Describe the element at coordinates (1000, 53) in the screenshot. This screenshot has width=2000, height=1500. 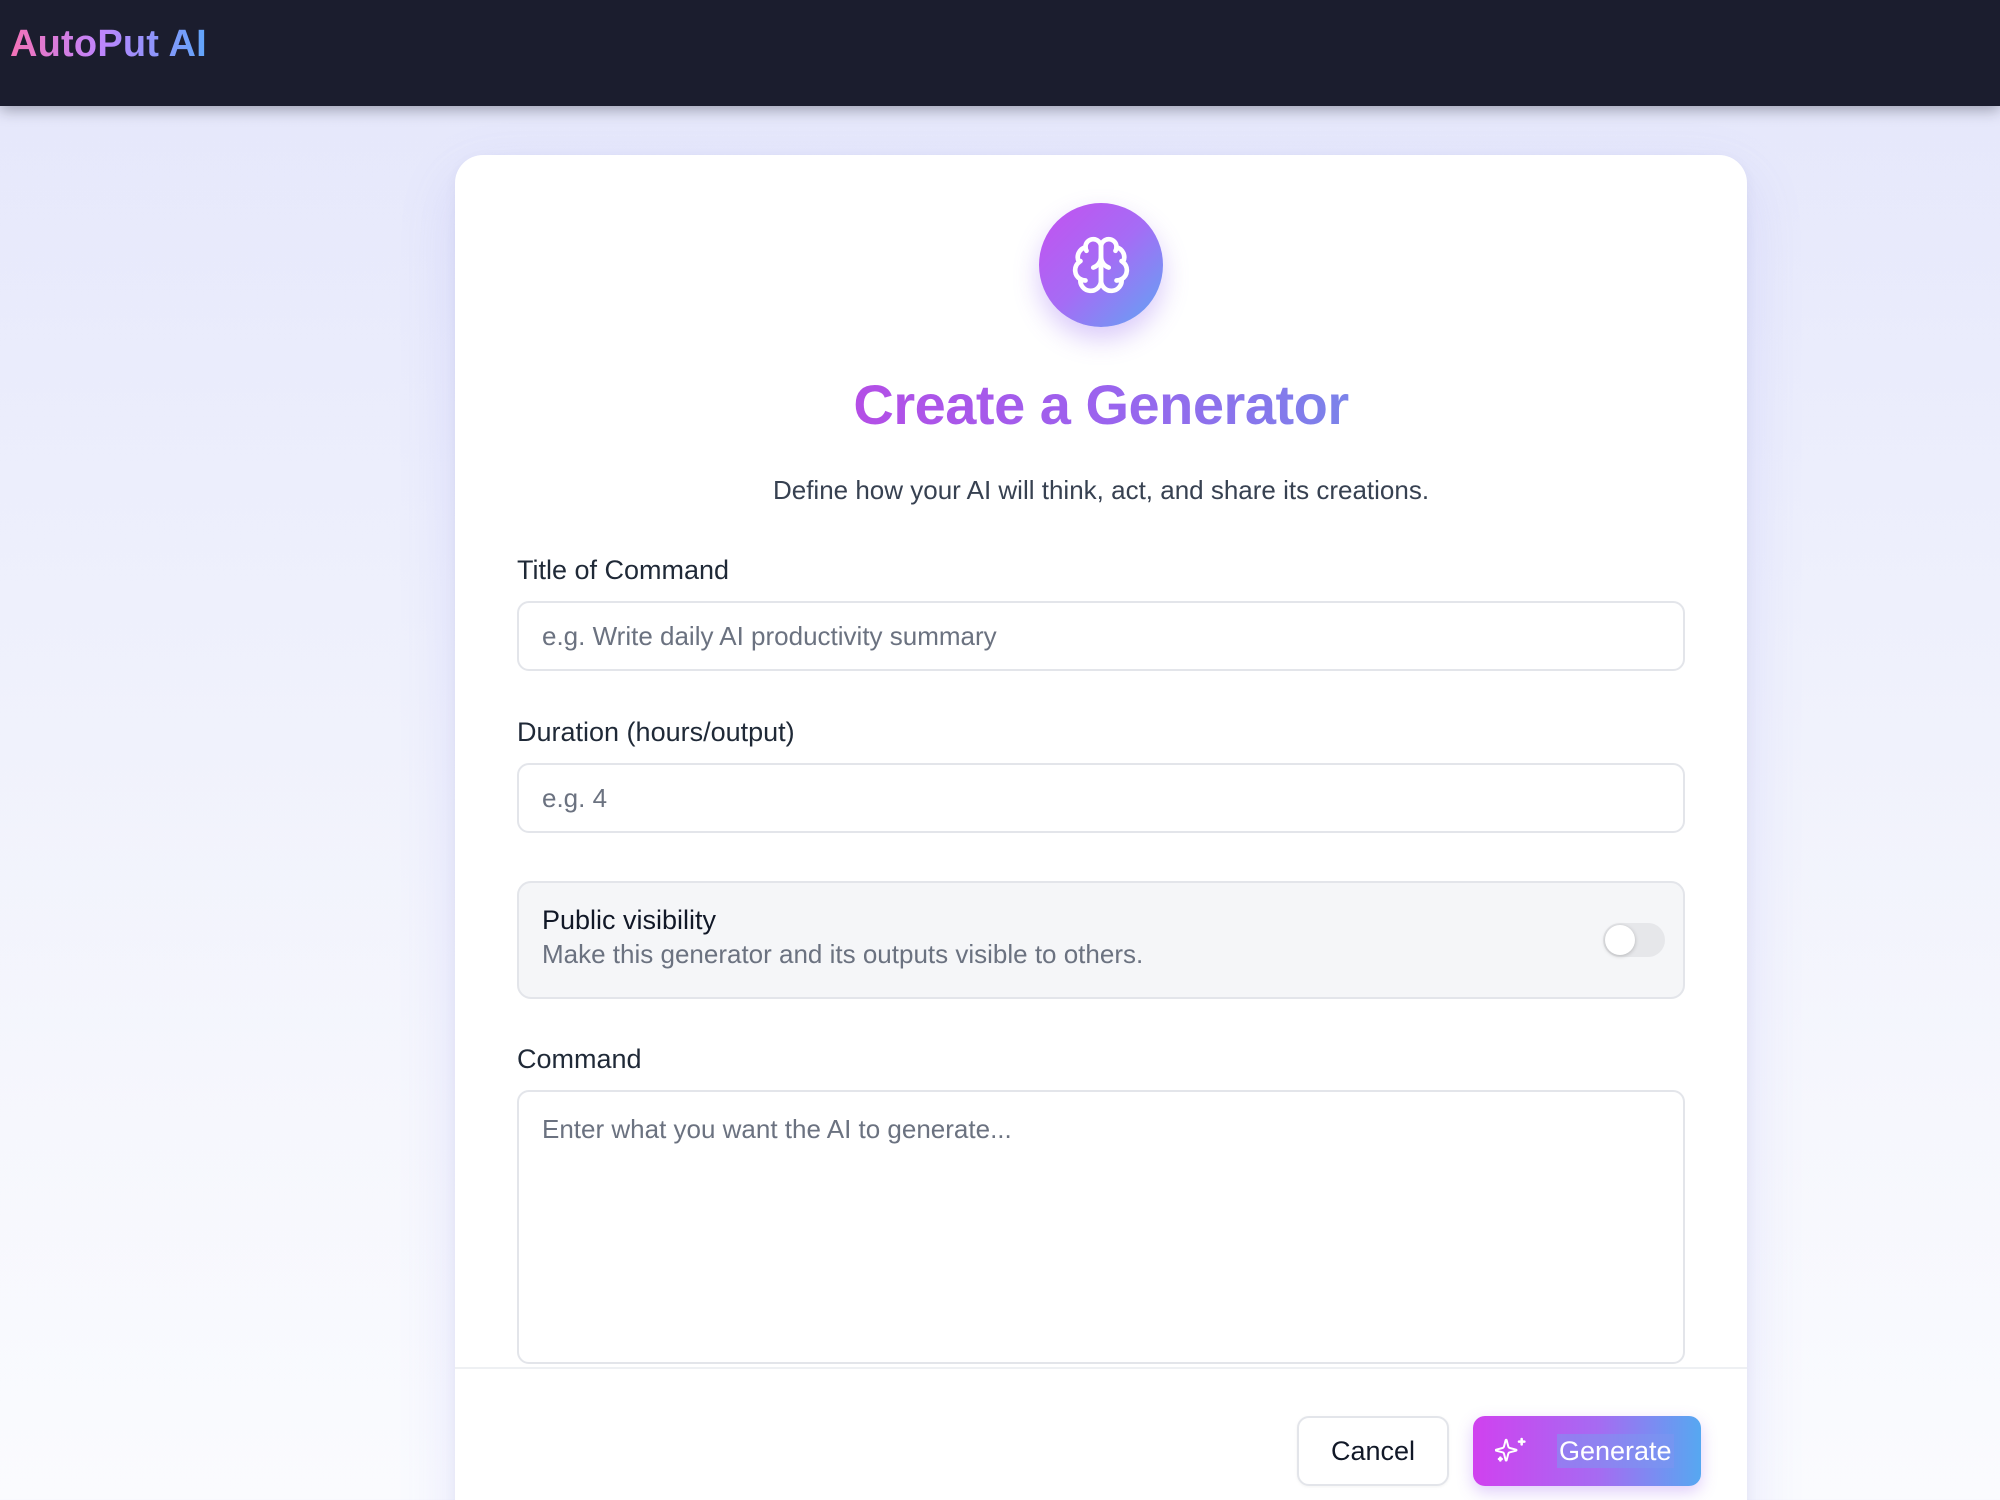
I see `top-navbar: AutoPut AI` at that location.